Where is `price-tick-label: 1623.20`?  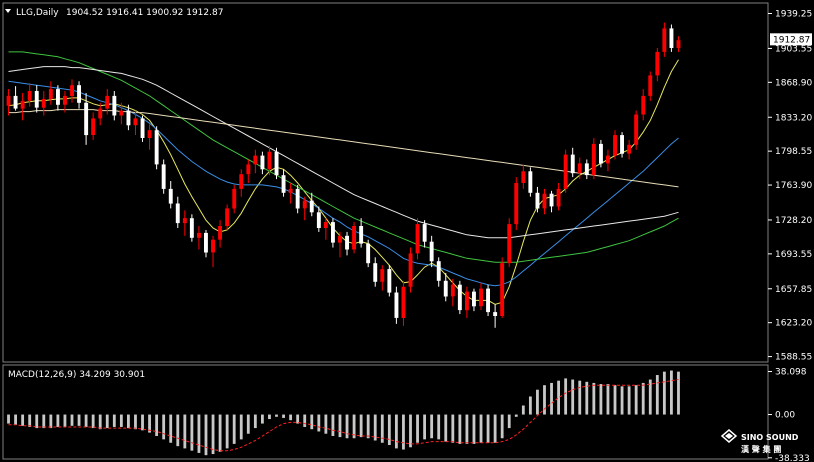 price-tick-label: 1623.20 is located at coordinates (793, 324).